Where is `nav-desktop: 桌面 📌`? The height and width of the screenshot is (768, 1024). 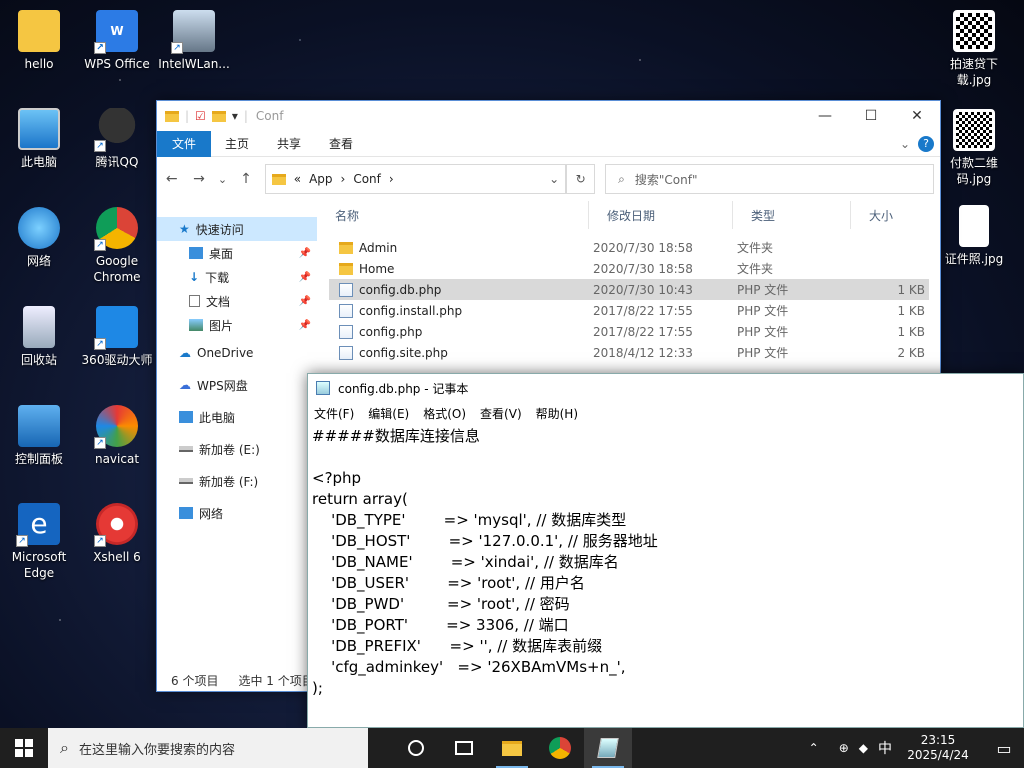 nav-desktop: 桌面 📌 is located at coordinates (237, 253).